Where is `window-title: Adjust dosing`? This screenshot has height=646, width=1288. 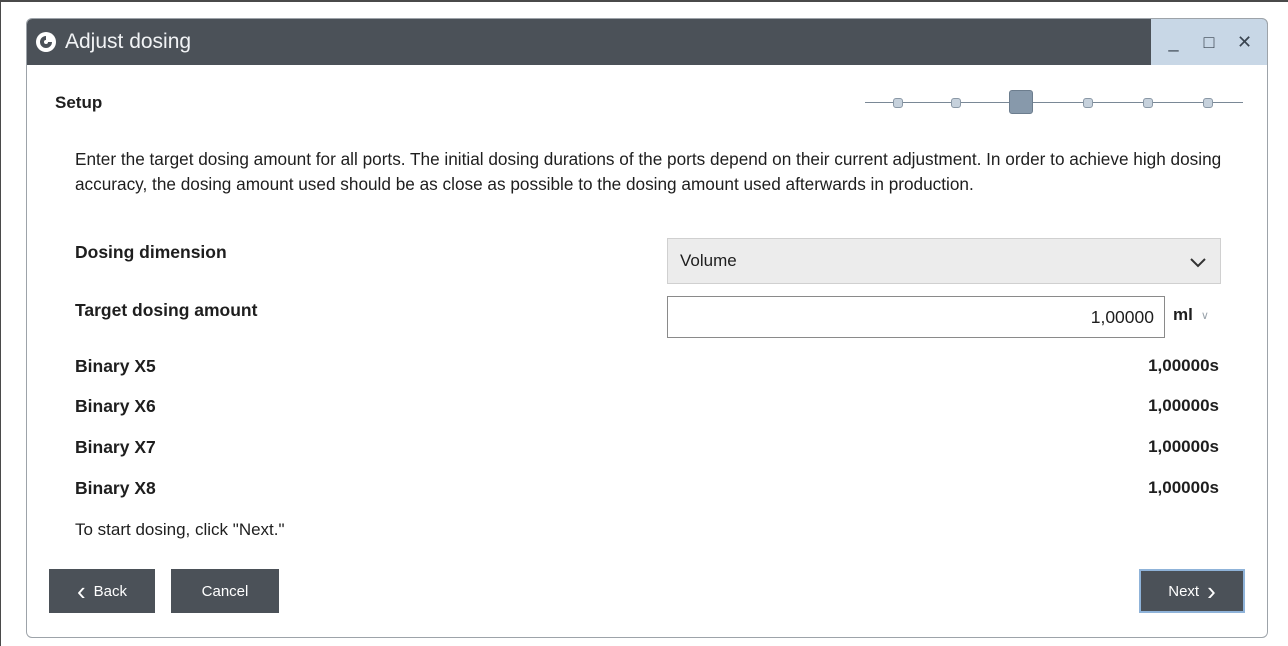 window-title: Adjust dosing is located at coordinates (128, 41).